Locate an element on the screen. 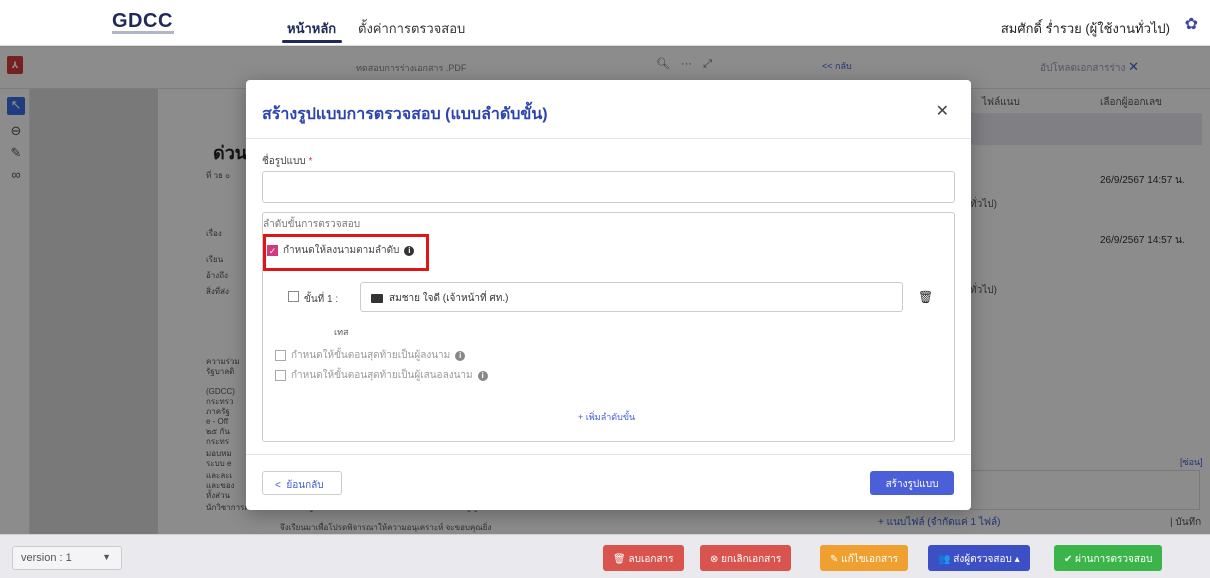  chevron-left-icon: < is located at coordinates (278, 485).